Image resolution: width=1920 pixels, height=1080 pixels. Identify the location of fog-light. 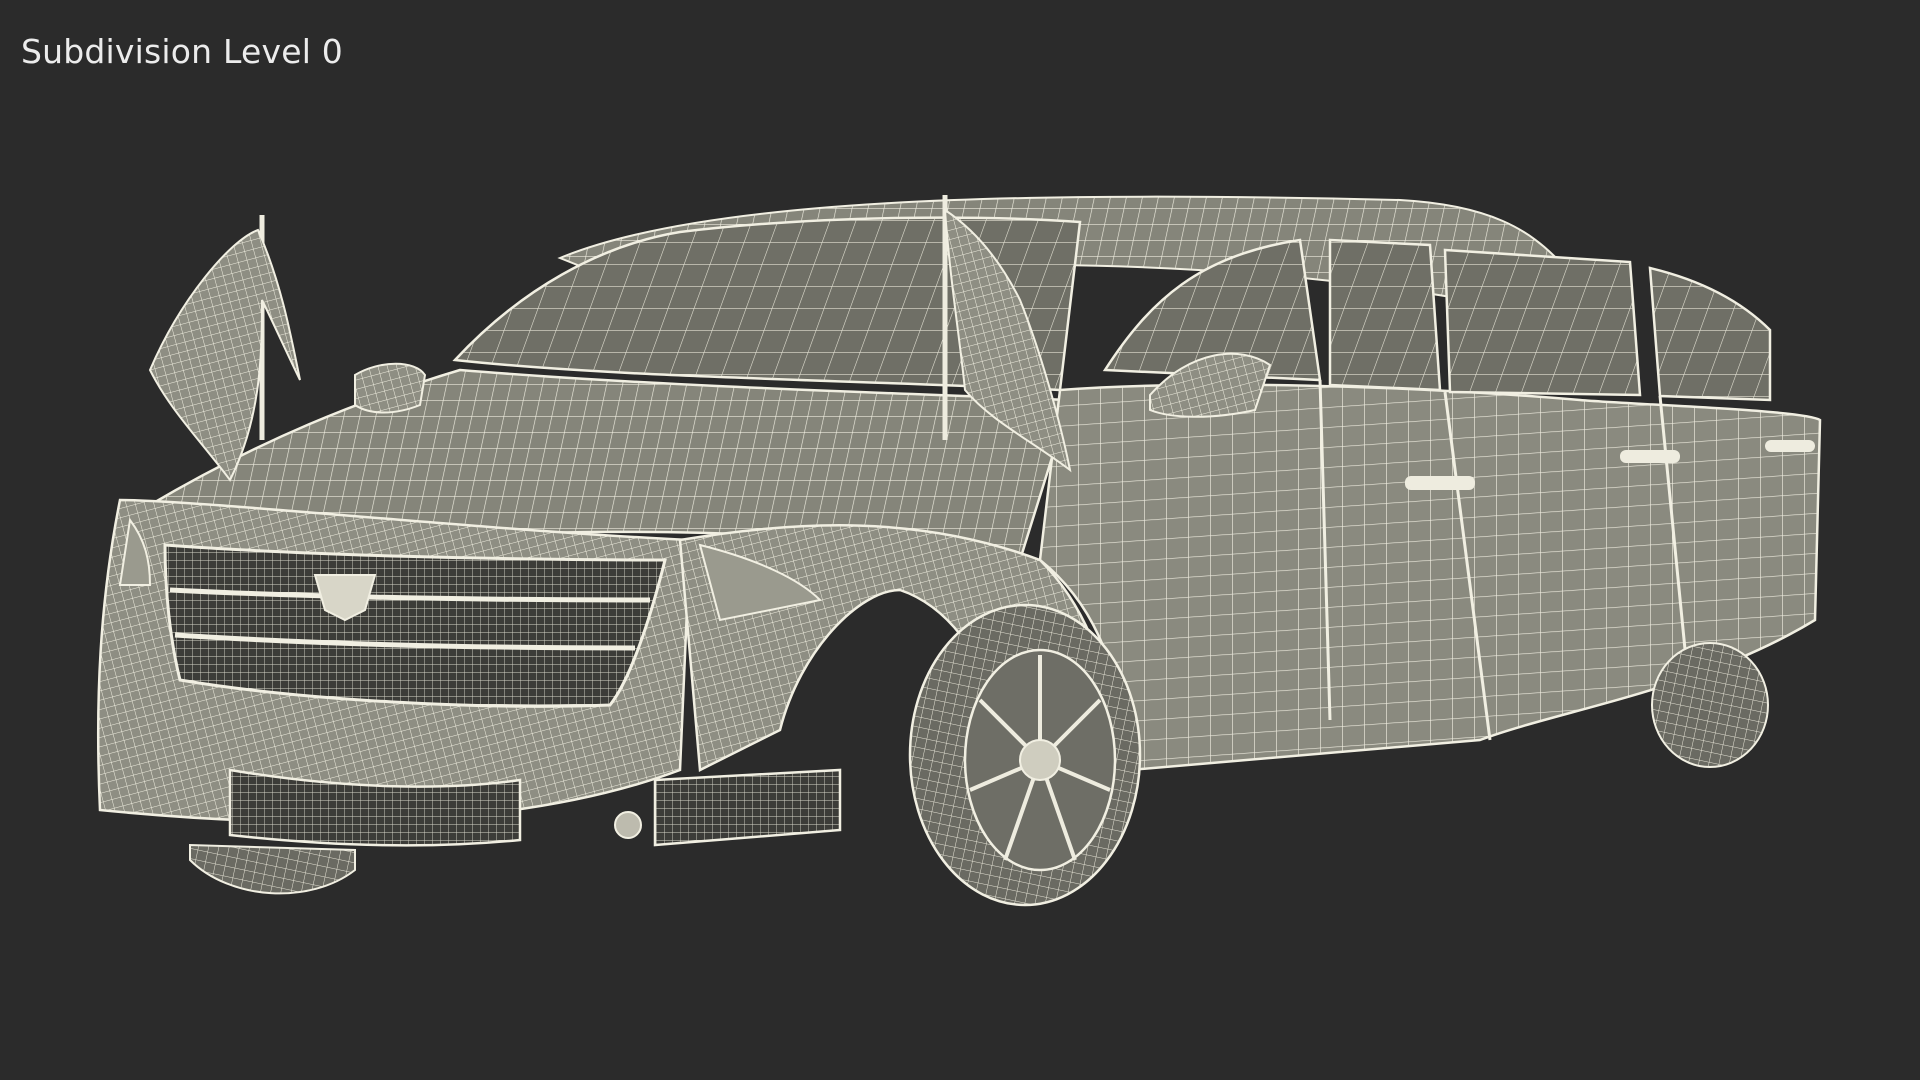
(628, 825).